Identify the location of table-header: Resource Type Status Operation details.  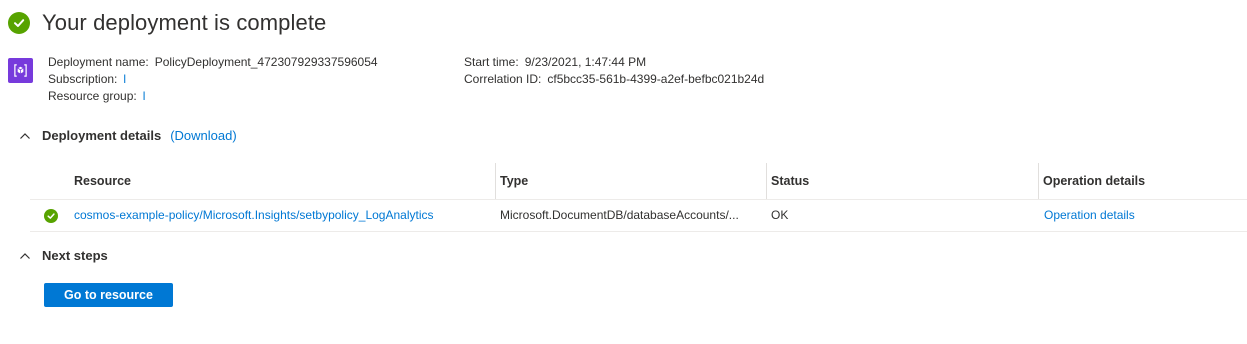
(638, 181).